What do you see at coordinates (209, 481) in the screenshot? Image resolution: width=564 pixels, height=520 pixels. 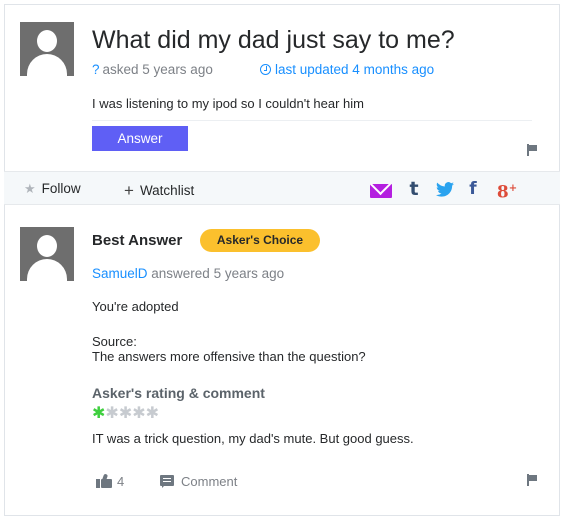 I see `comment-button: Comment` at bounding box center [209, 481].